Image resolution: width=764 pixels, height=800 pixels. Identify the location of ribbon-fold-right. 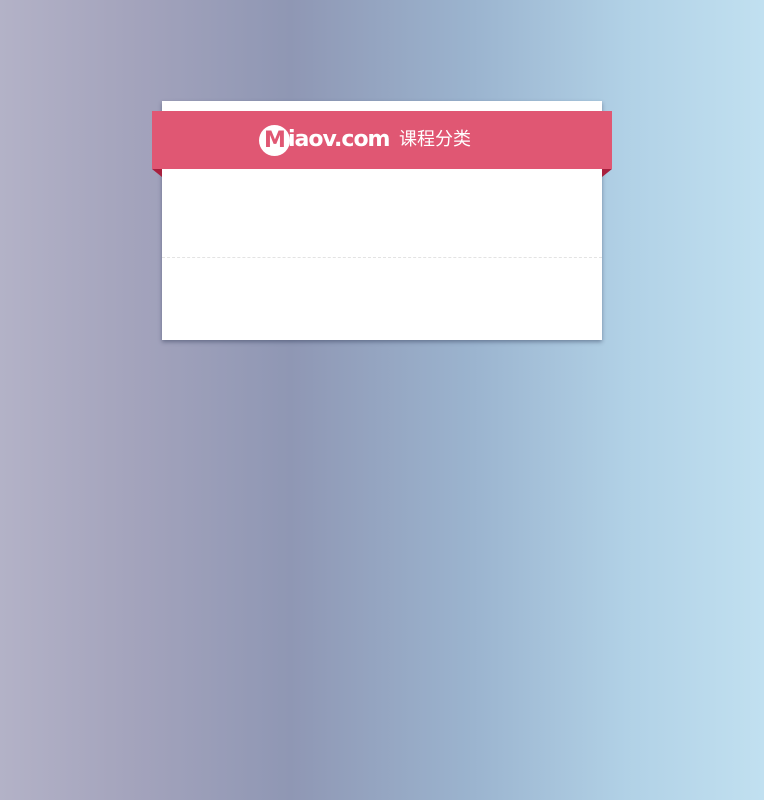
(607, 173).